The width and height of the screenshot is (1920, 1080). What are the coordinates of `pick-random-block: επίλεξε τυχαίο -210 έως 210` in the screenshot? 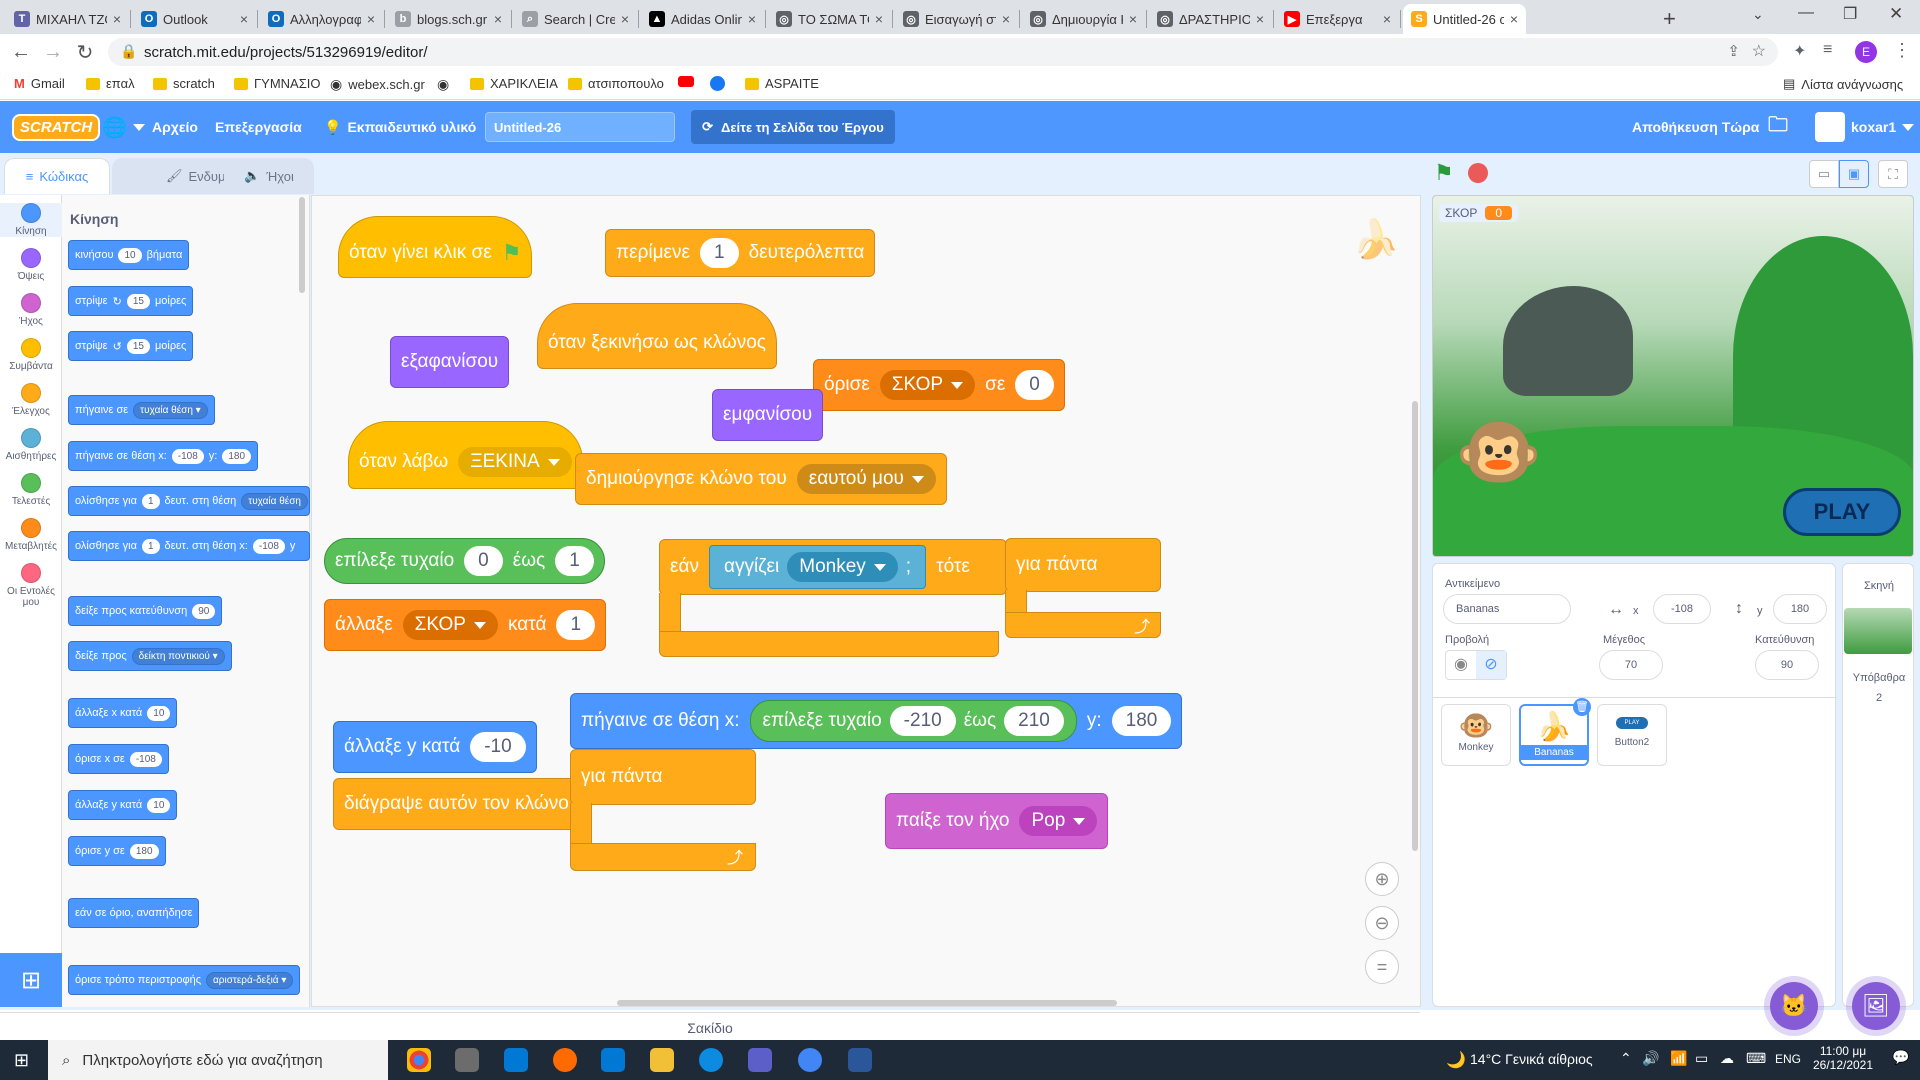 It's located at (913, 721).